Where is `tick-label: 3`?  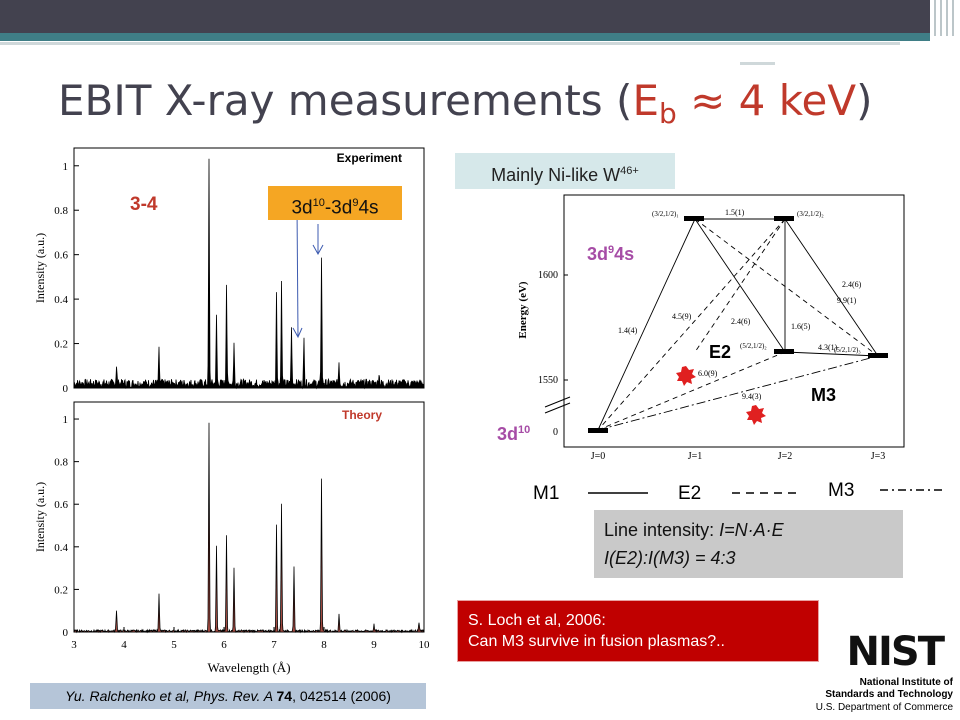
tick-label: 3 is located at coordinates (74, 645).